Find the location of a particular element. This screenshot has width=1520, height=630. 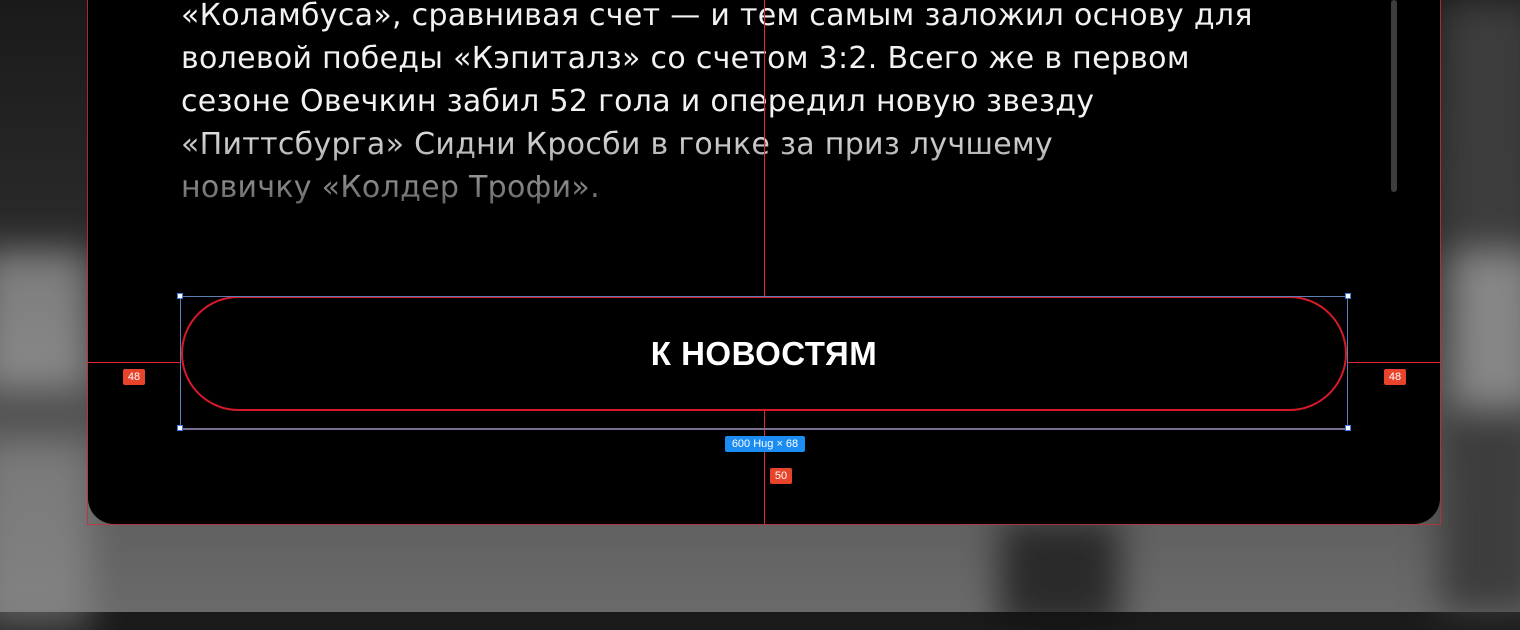

resize-handle-top-right is located at coordinates (1348, 296).